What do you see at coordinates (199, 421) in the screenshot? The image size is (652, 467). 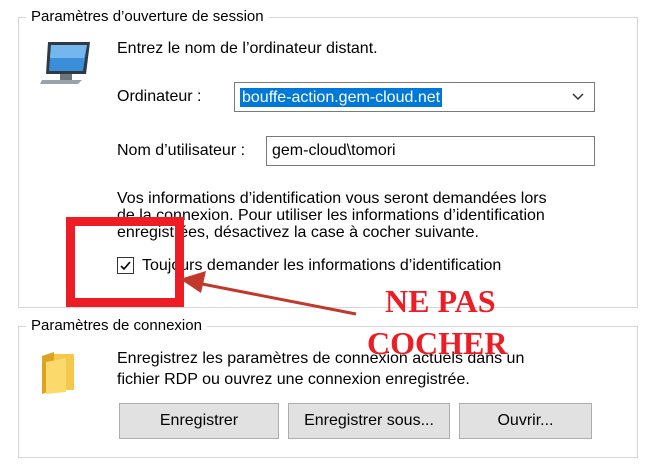 I see `save-button: Enregistrer` at bounding box center [199, 421].